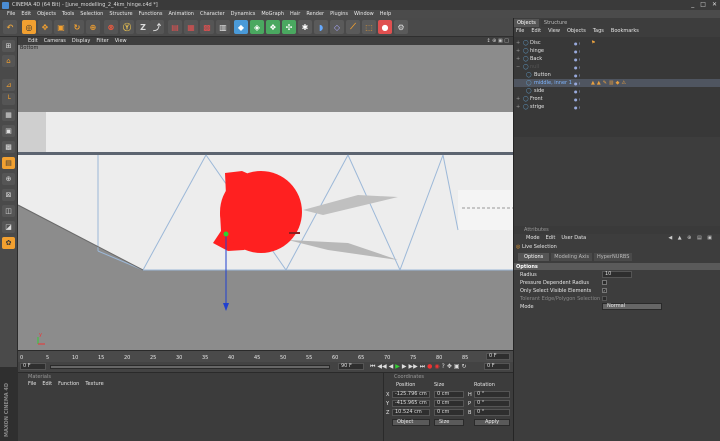  What do you see at coordinates (369, 27) in the screenshot?
I see `camera-icon: ⬚` at bounding box center [369, 27].